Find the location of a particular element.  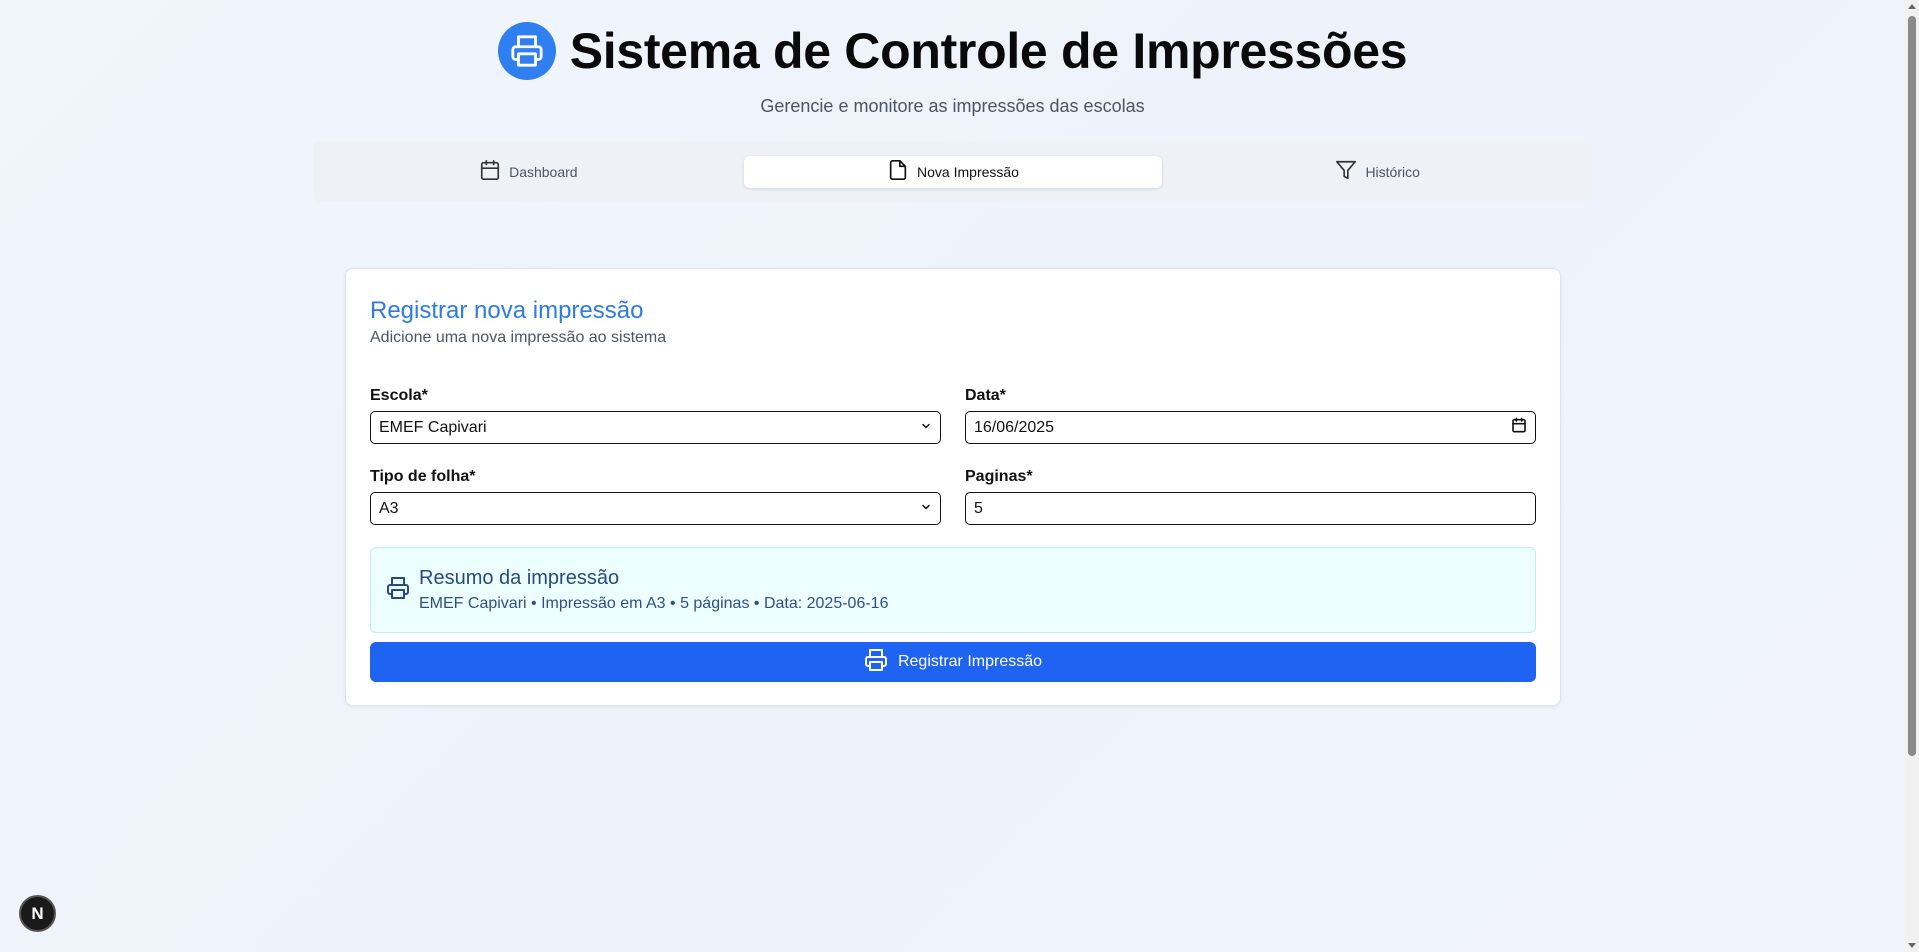

calendar-icon is located at coordinates (490, 171).